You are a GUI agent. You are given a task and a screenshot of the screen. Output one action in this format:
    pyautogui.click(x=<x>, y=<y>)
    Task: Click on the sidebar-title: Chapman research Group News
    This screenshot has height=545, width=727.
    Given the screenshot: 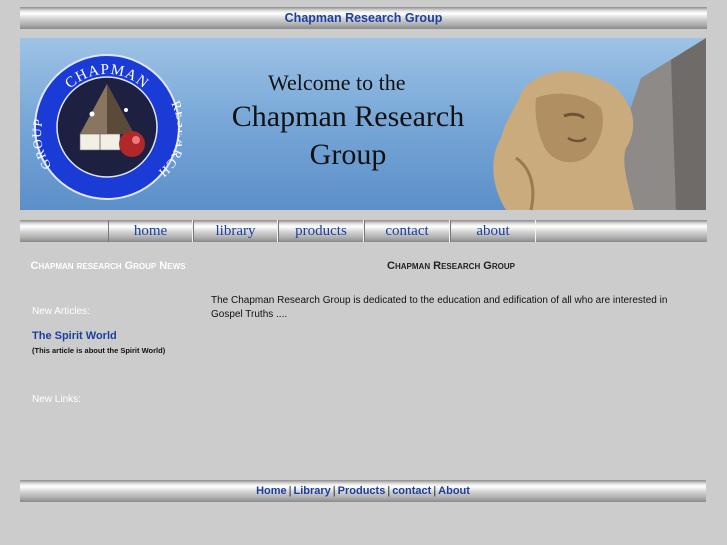 What is the action you would take?
    pyautogui.click(x=108, y=266)
    